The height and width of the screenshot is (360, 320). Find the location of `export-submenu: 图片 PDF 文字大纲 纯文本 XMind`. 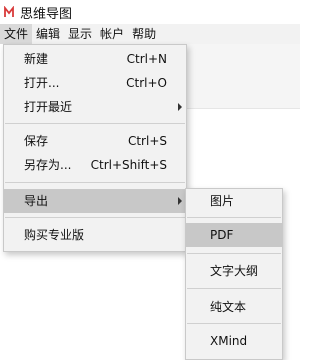

export-submenu: 图片 PDF 文字大纲 纯文本 XMind is located at coordinates (234, 274).